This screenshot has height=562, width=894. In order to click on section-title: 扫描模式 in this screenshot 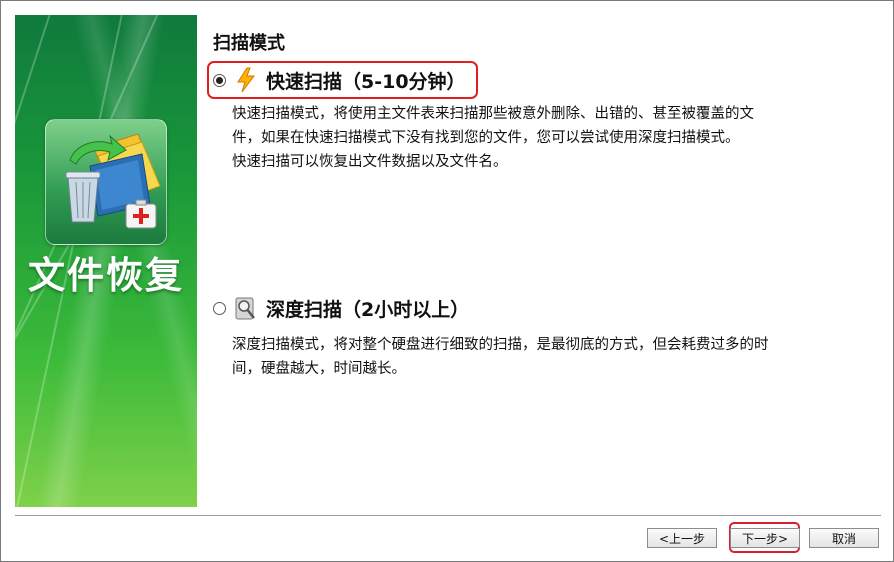, I will do `click(249, 43)`.